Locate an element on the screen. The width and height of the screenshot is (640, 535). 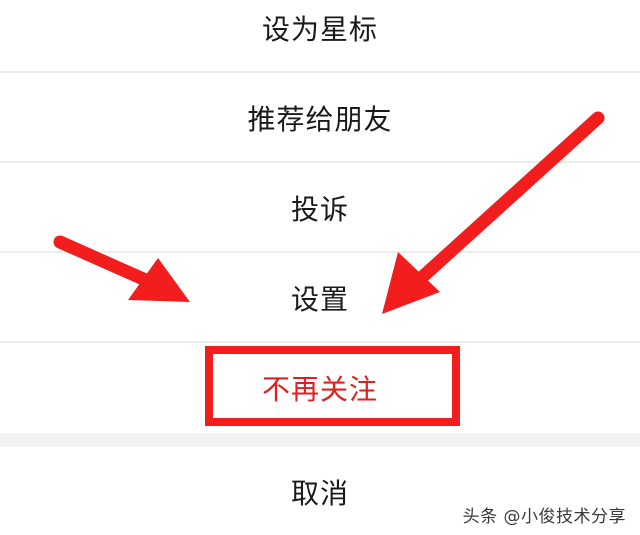
watermark-text: 头条 @小俊技术分享 is located at coordinates (544, 517).